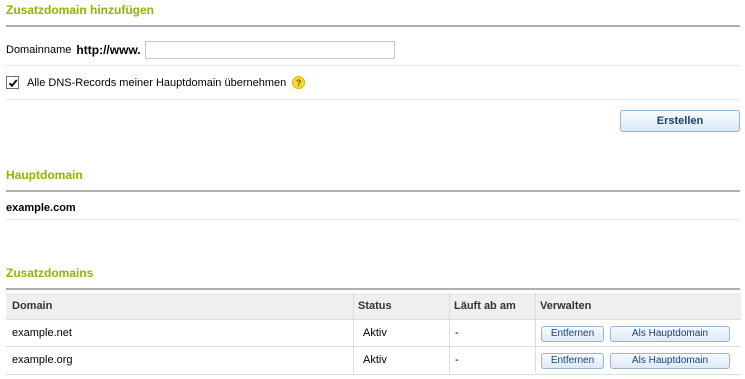  Describe the element at coordinates (373, 191) in the screenshot. I see `main-domain-rule` at that location.